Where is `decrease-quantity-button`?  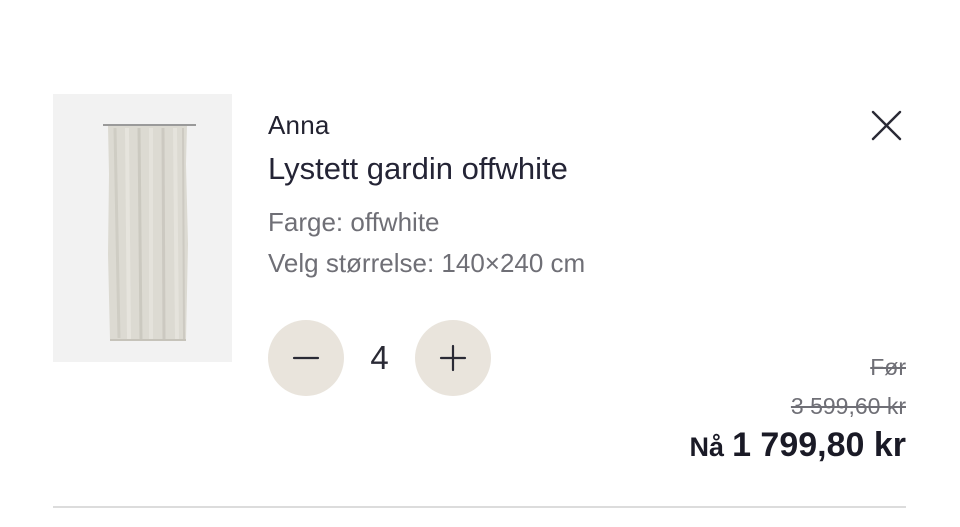
decrease-quantity-button is located at coordinates (306, 358).